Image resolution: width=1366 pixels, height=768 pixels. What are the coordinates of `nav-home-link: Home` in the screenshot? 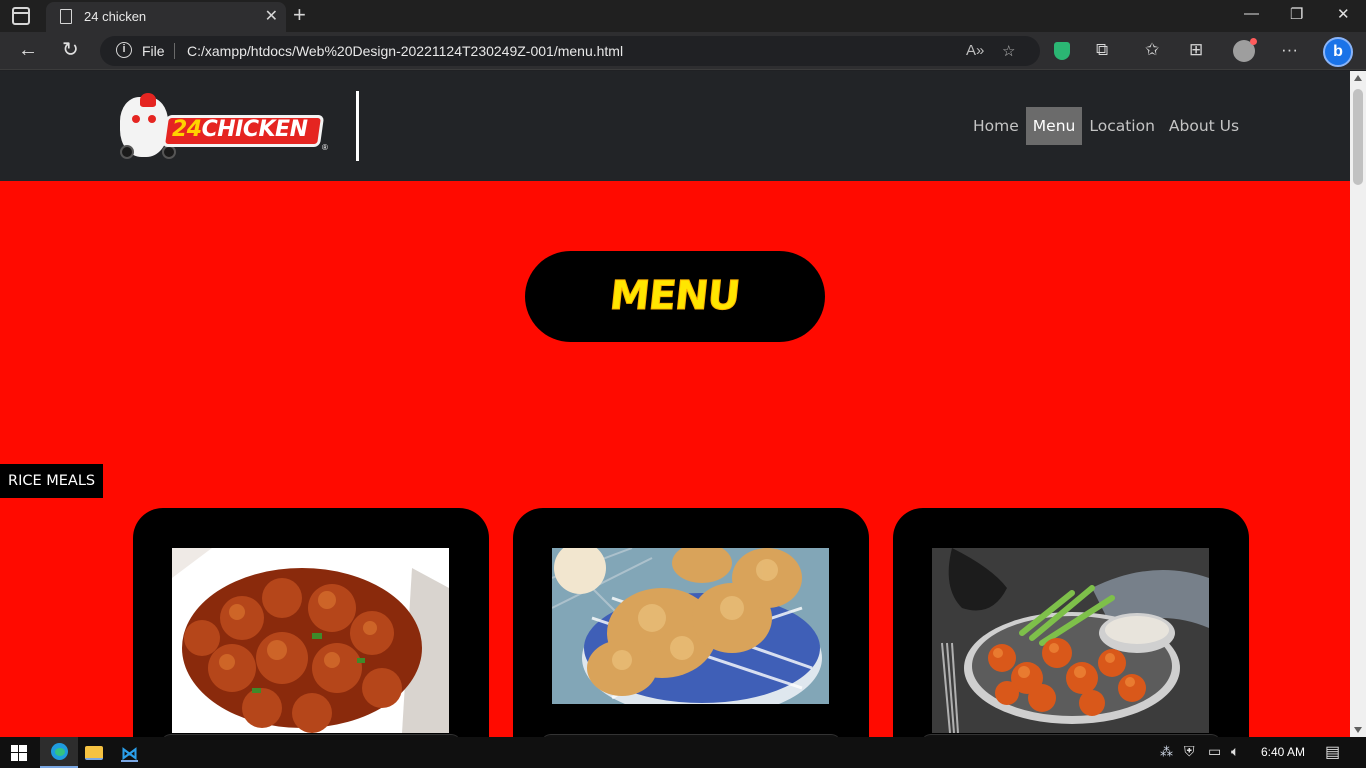 It's located at (996, 126).